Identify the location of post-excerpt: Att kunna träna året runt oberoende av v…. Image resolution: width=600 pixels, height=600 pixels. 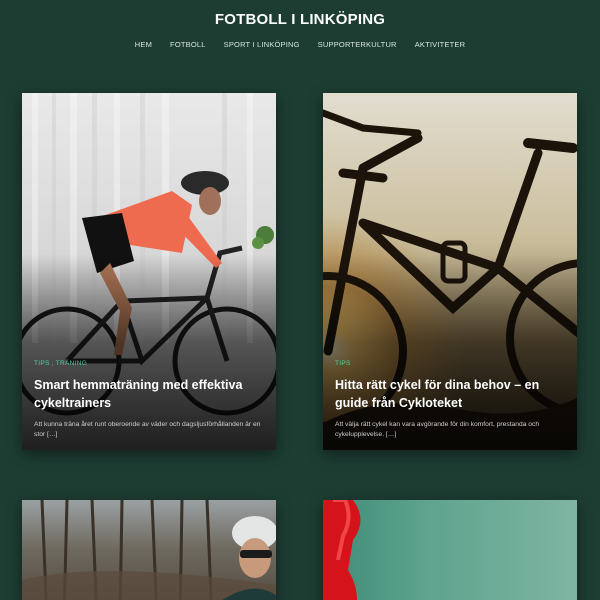
(147, 429).